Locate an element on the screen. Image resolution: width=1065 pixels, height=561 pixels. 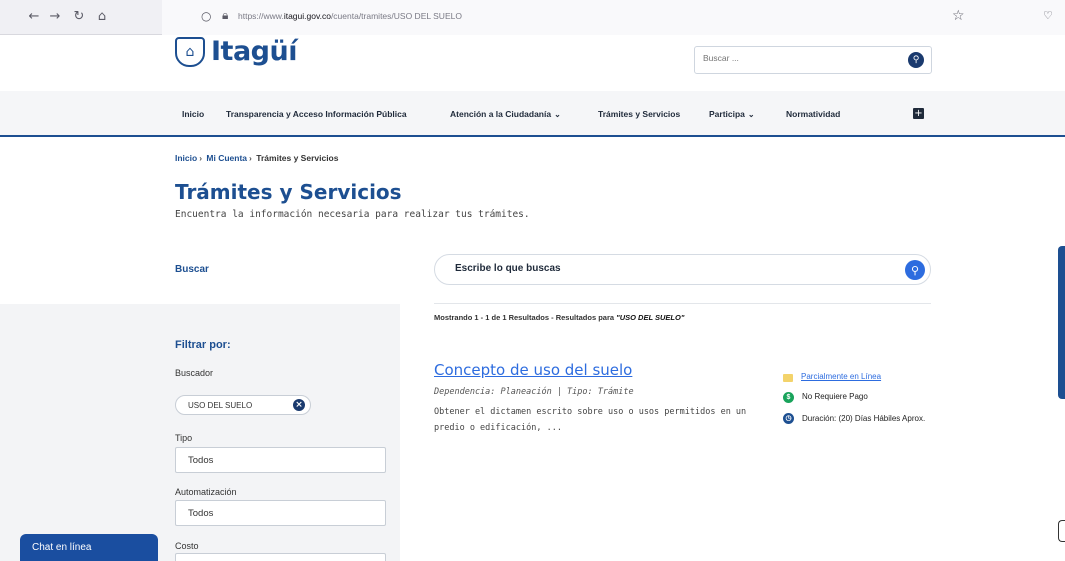
back-icon: ← is located at coordinates (34, 16).